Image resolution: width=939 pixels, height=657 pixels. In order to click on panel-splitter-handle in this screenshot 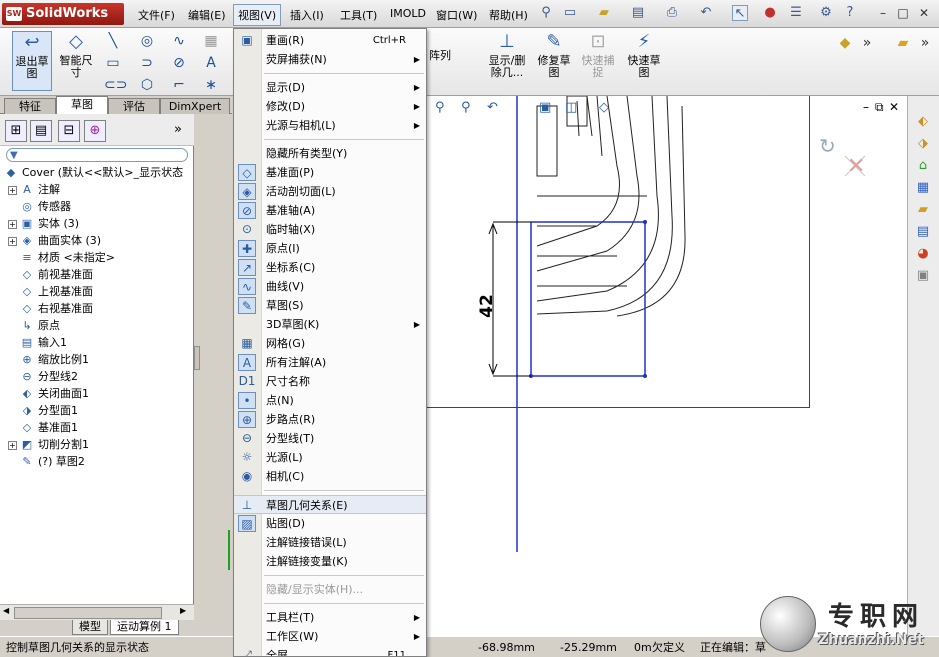, I will do `click(197, 358)`.